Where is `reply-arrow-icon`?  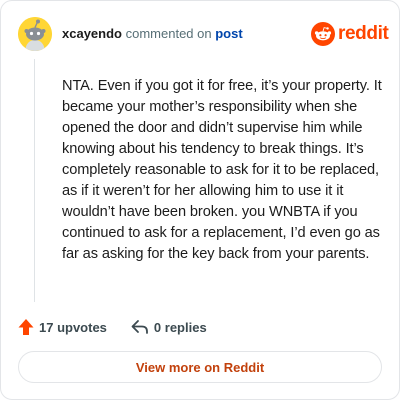
reply-arrow-icon is located at coordinates (139, 327).